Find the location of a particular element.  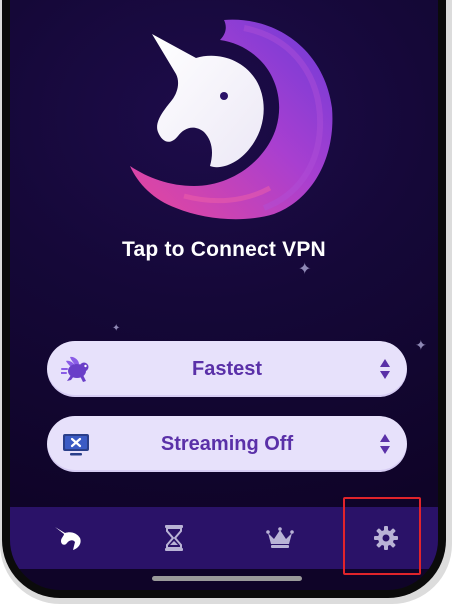

streaming-selector-label: Streaming Off is located at coordinates (227, 444).